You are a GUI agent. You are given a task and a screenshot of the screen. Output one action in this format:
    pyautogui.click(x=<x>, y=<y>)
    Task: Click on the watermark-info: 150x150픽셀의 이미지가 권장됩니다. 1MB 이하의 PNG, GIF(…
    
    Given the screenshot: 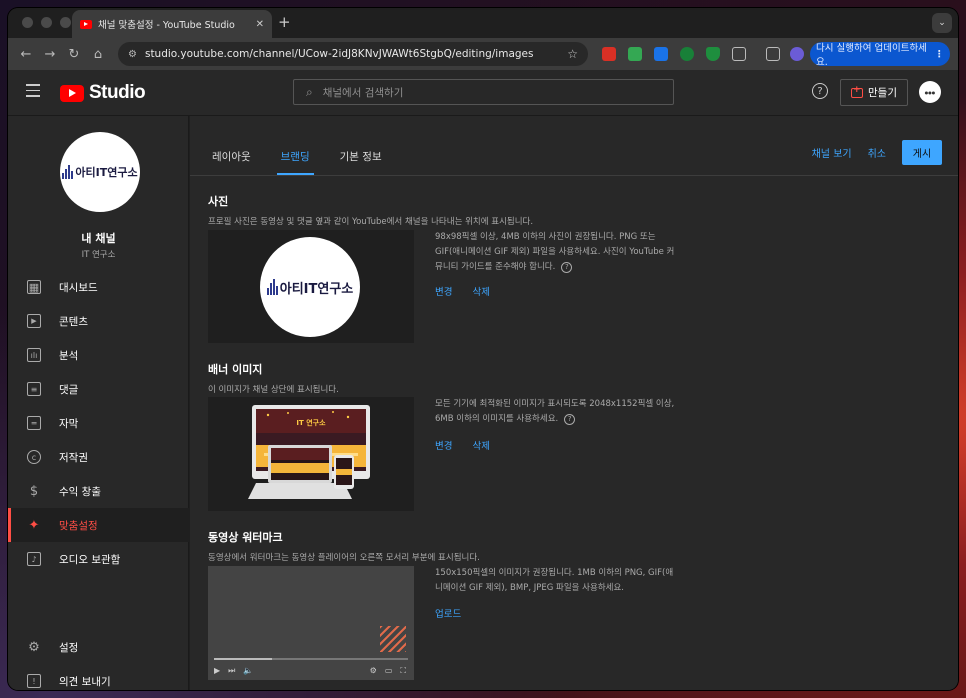 What is the action you would take?
    pyautogui.click(x=554, y=580)
    